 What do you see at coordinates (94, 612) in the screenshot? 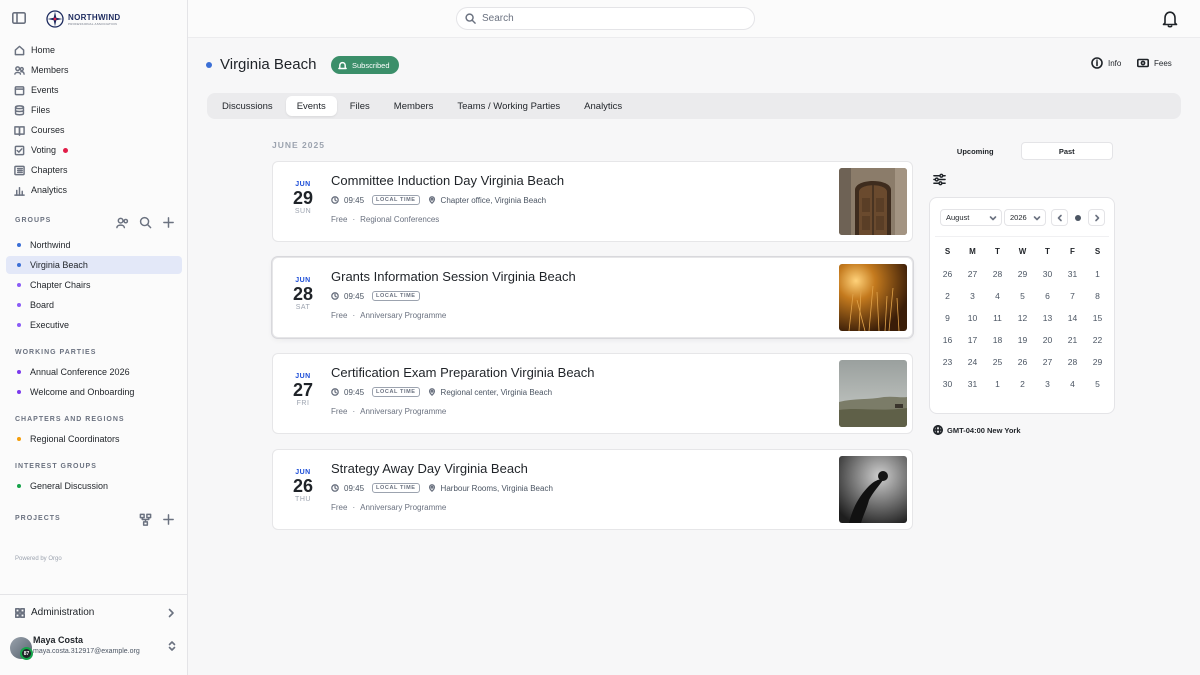
I see `administration-link: Administration` at bounding box center [94, 612].